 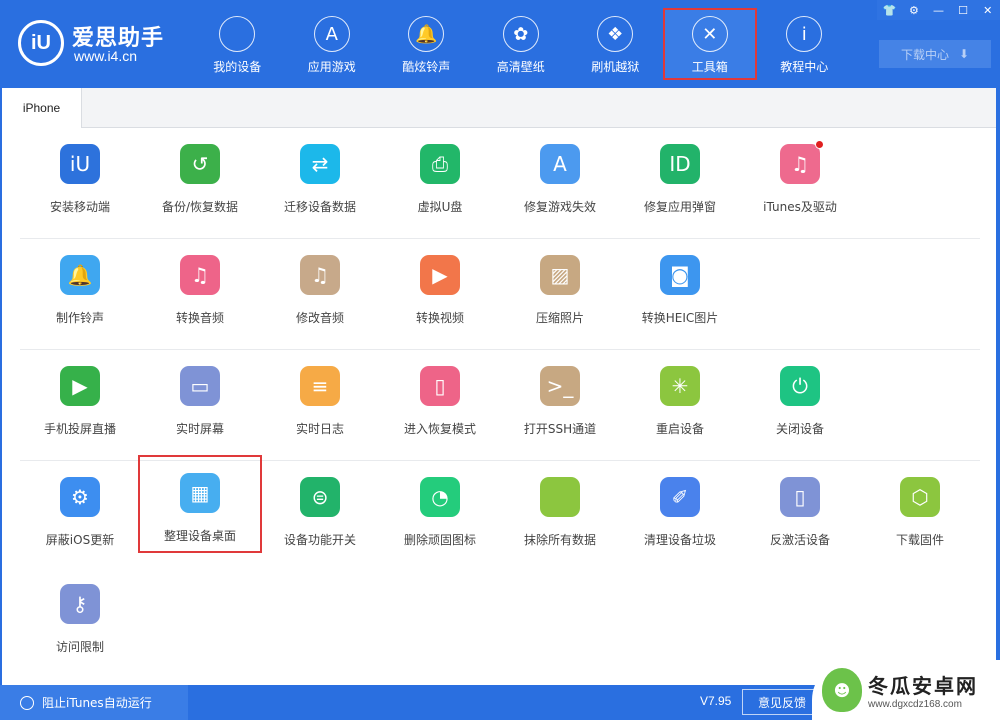 I want to click on icon-glyph: ▭, so click(x=200, y=386).